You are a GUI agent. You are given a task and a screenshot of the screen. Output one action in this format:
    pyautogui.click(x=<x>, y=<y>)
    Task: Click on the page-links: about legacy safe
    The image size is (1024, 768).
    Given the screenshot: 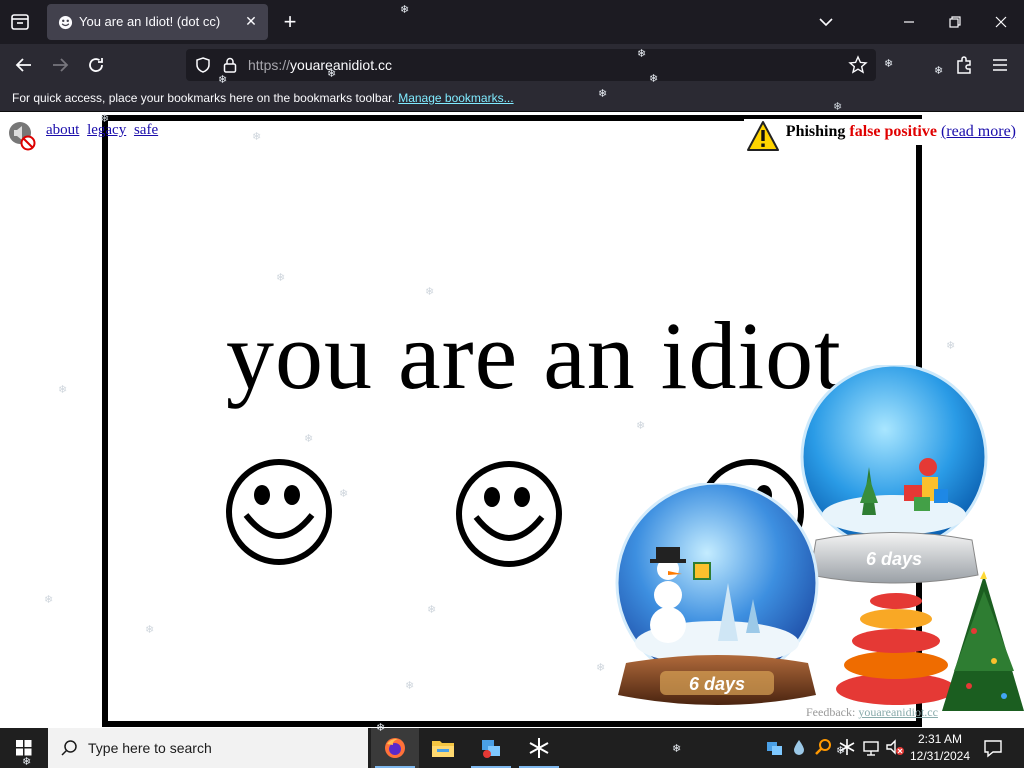 What is the action you would take?
    pyautogui.click(x=104, y=130)
    